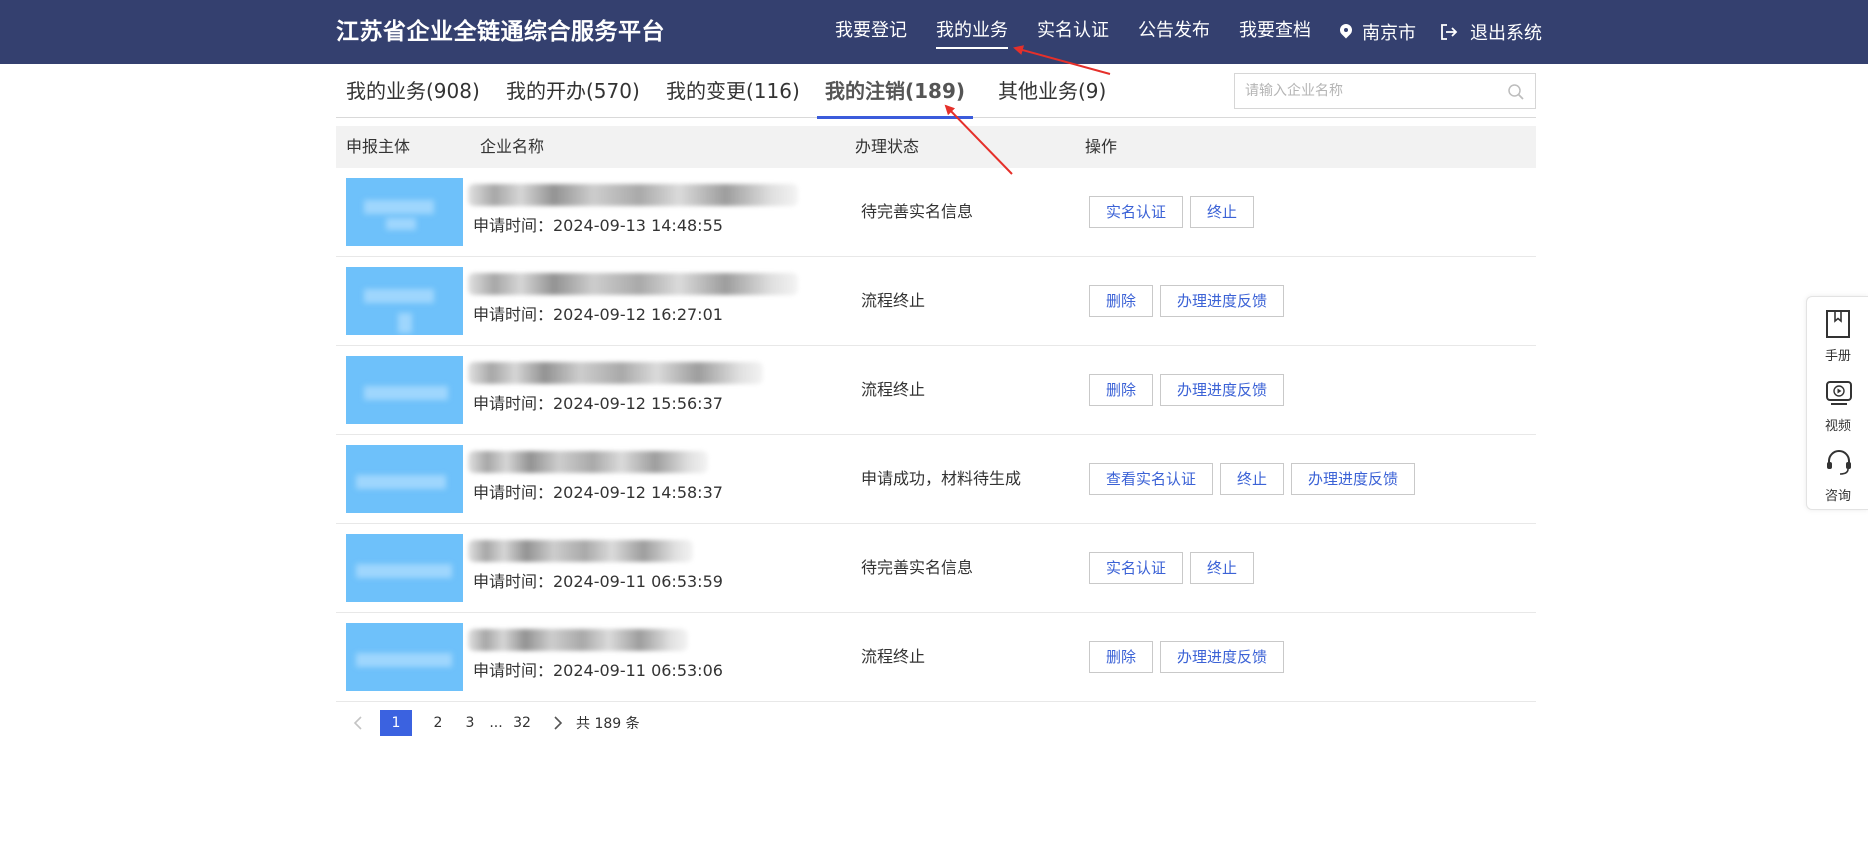  What do you see at coordinates (1839, 393) in the screenshot?
I see `video-icon` at bounding box center [1839, 393].